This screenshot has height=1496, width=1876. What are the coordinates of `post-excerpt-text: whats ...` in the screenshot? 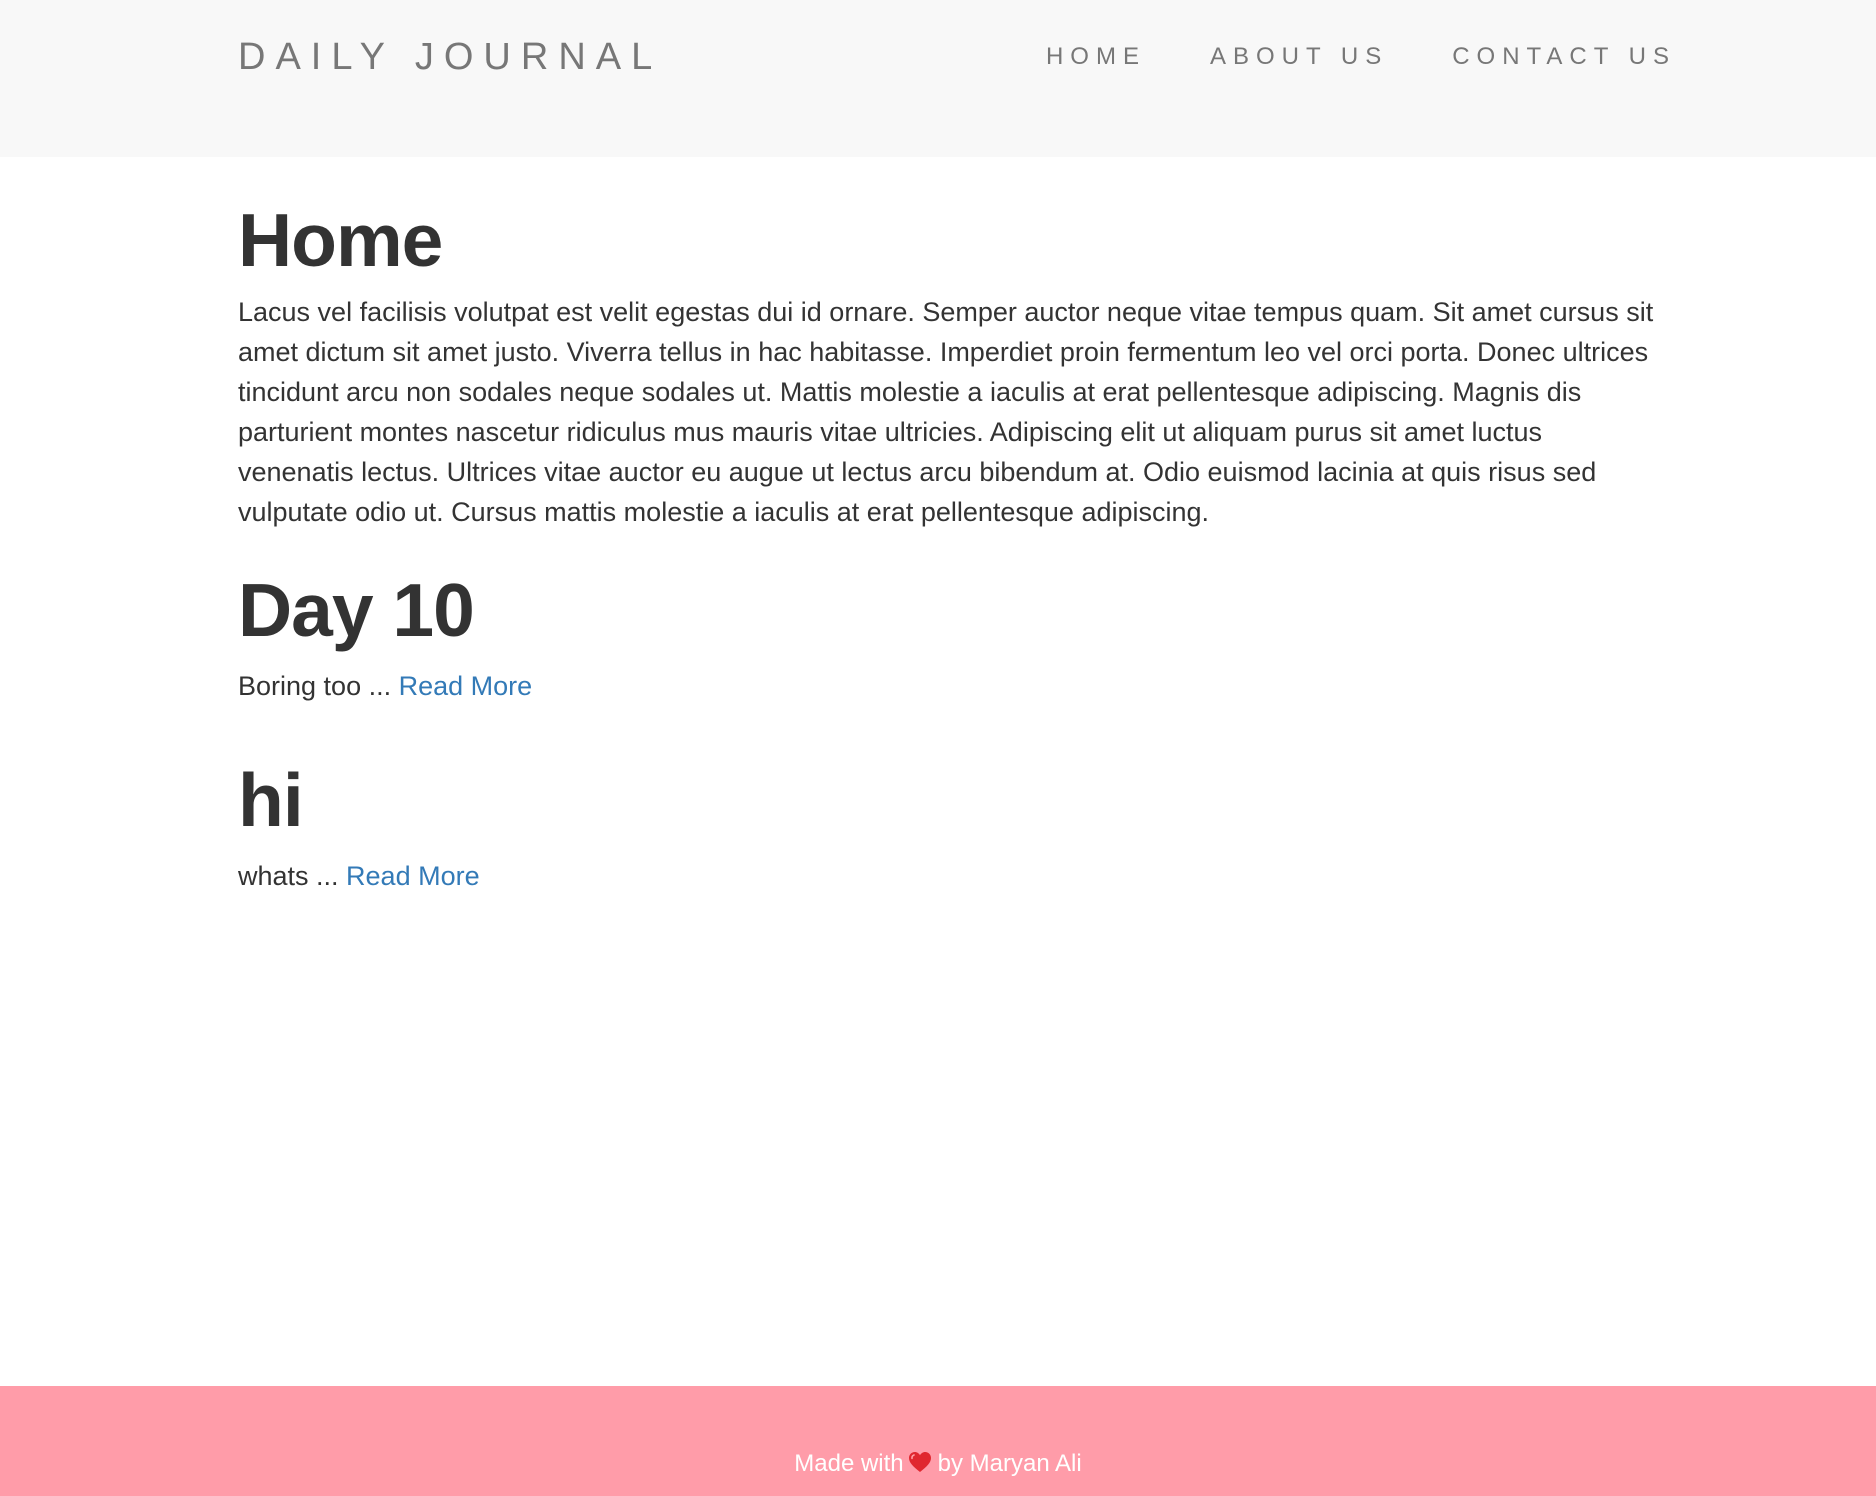 It's located at (292, 876).